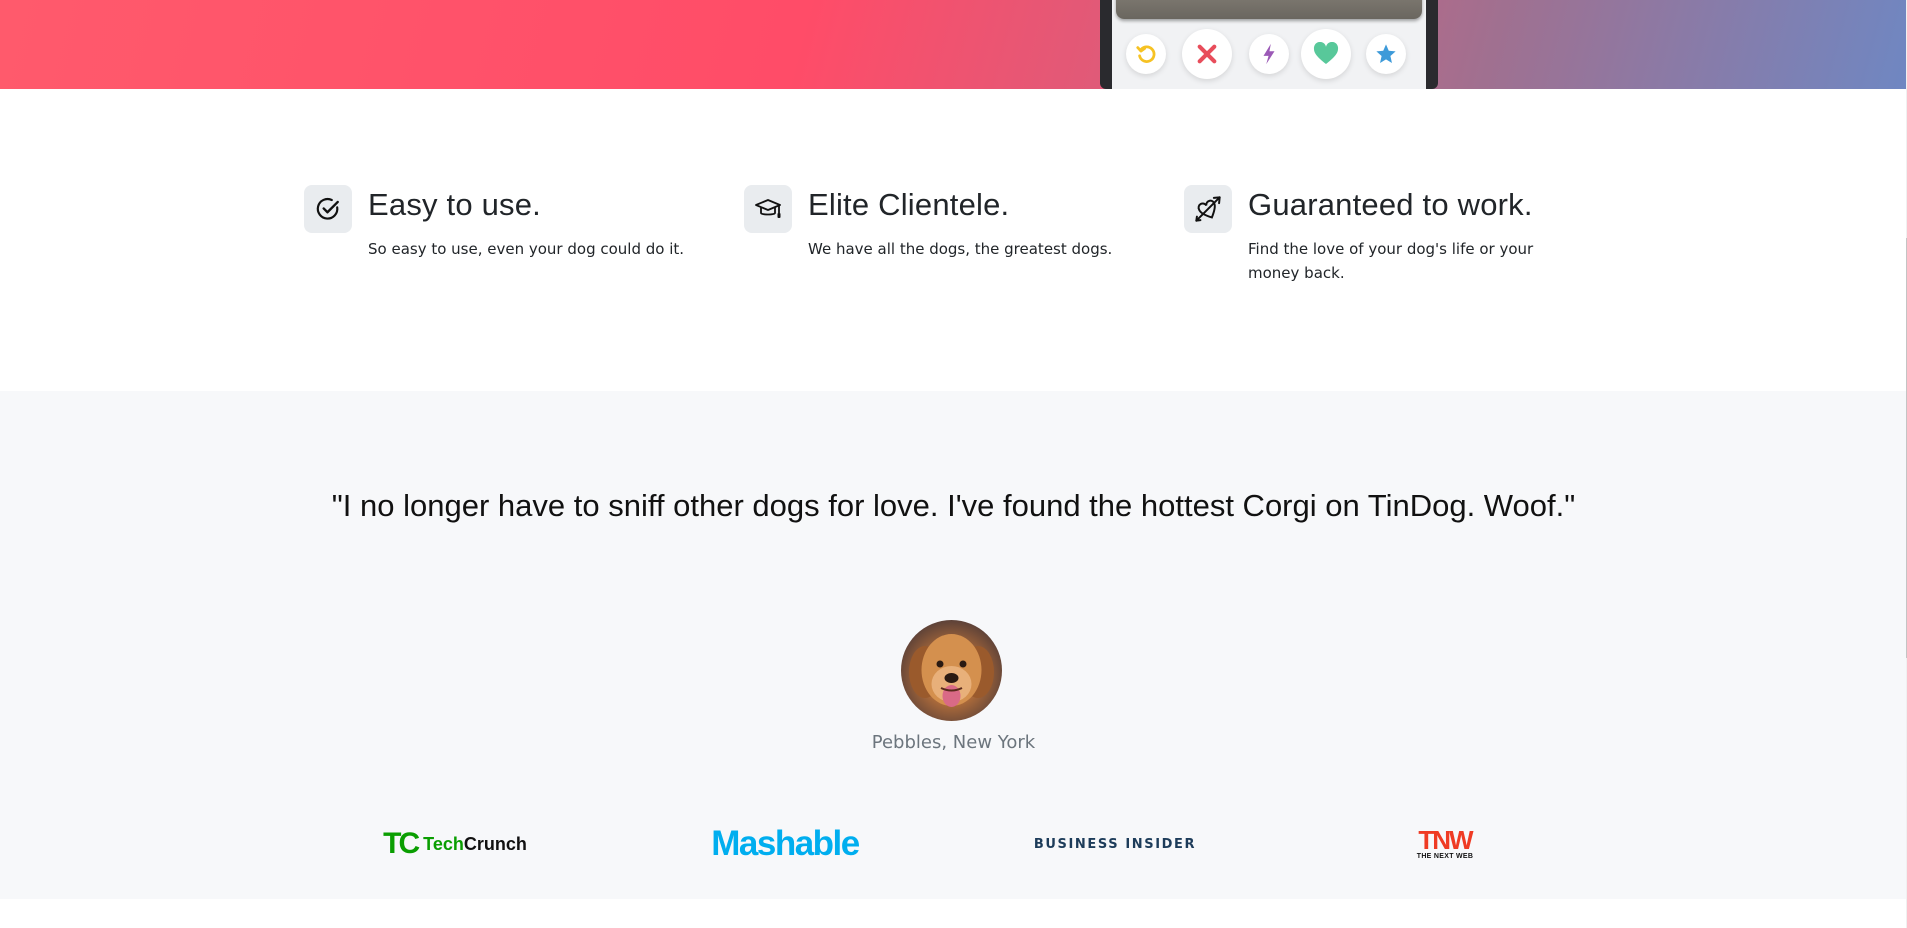 The image size is (1907, 928). Describe the element at coordinates (1445, 839) in the screenshot. I see `tnw-mark: TNW` at that location.